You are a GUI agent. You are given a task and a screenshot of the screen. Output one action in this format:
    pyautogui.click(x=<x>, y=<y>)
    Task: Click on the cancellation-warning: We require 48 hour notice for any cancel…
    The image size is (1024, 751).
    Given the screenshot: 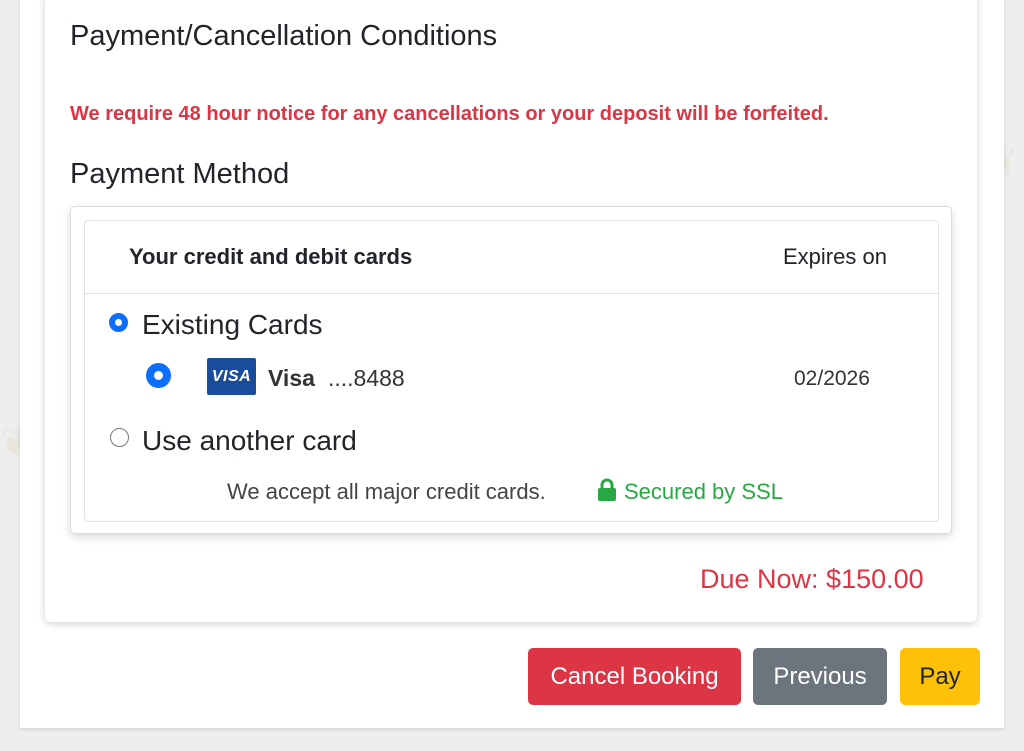 What is the action you would take?
    pyautogui.click(x=449, y=114)
    